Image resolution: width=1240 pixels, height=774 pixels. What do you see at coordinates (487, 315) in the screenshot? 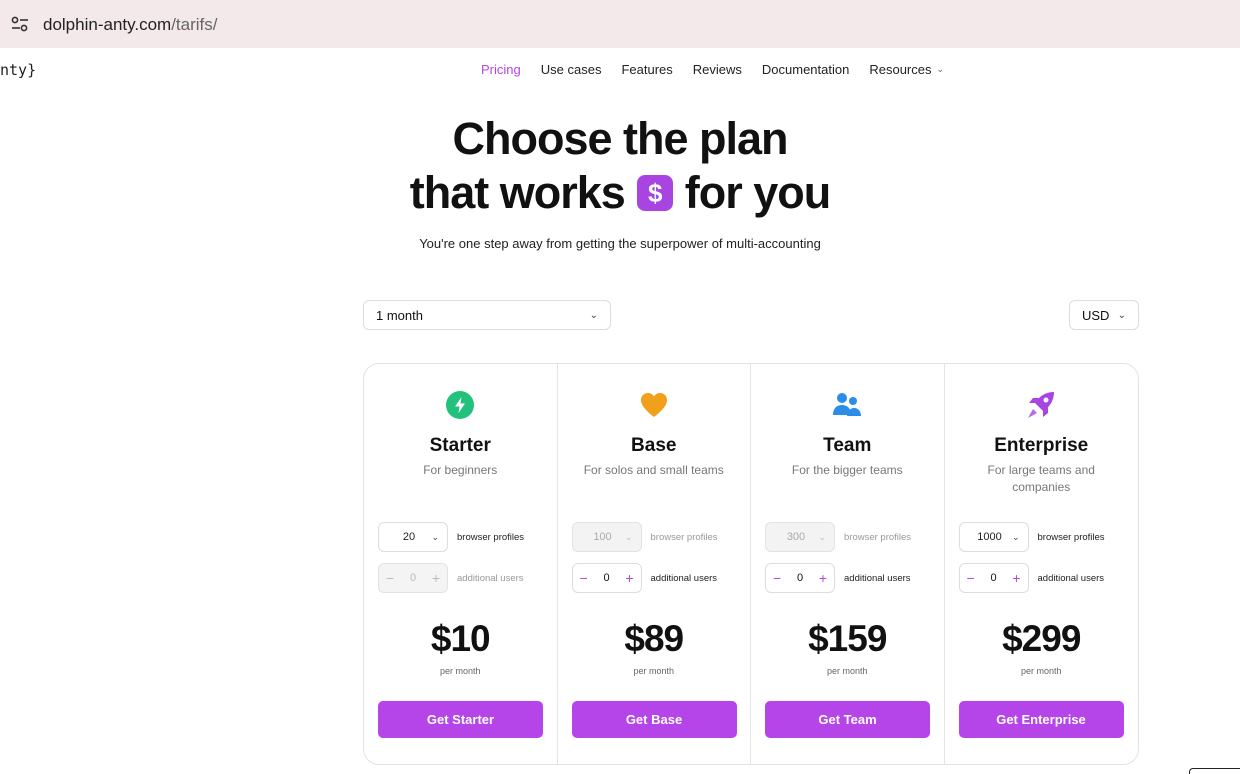
I see `period-select: 1 month ⌄` at bounding box center [487, 315].